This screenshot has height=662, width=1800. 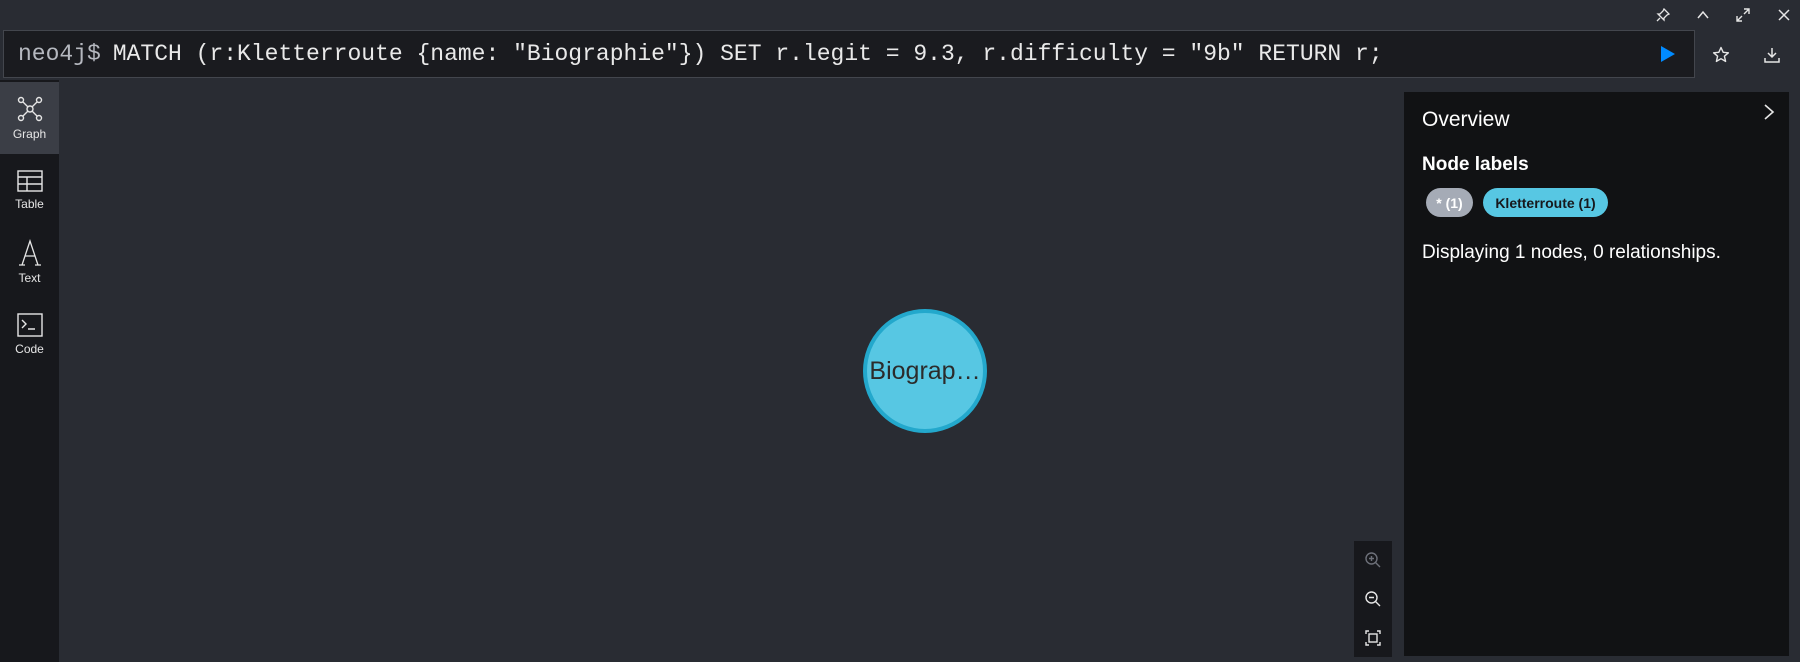 I want to click on node-labels-heading: Node labels, so click(x=1475, y=164).